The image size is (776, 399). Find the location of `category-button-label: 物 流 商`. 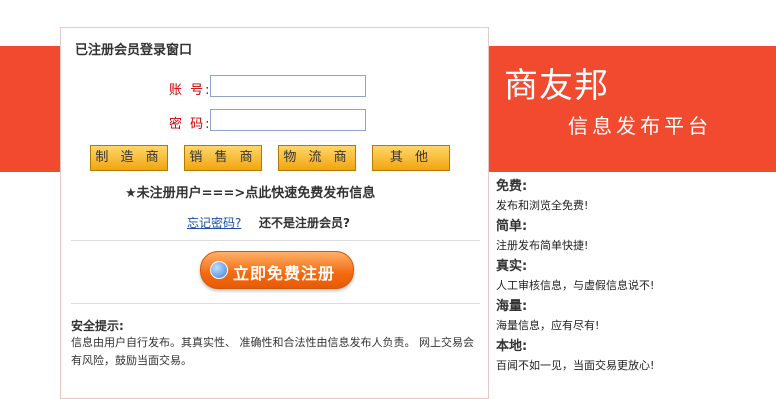

category-button-label: 物 流 商 is located at coordinates (317, 157).